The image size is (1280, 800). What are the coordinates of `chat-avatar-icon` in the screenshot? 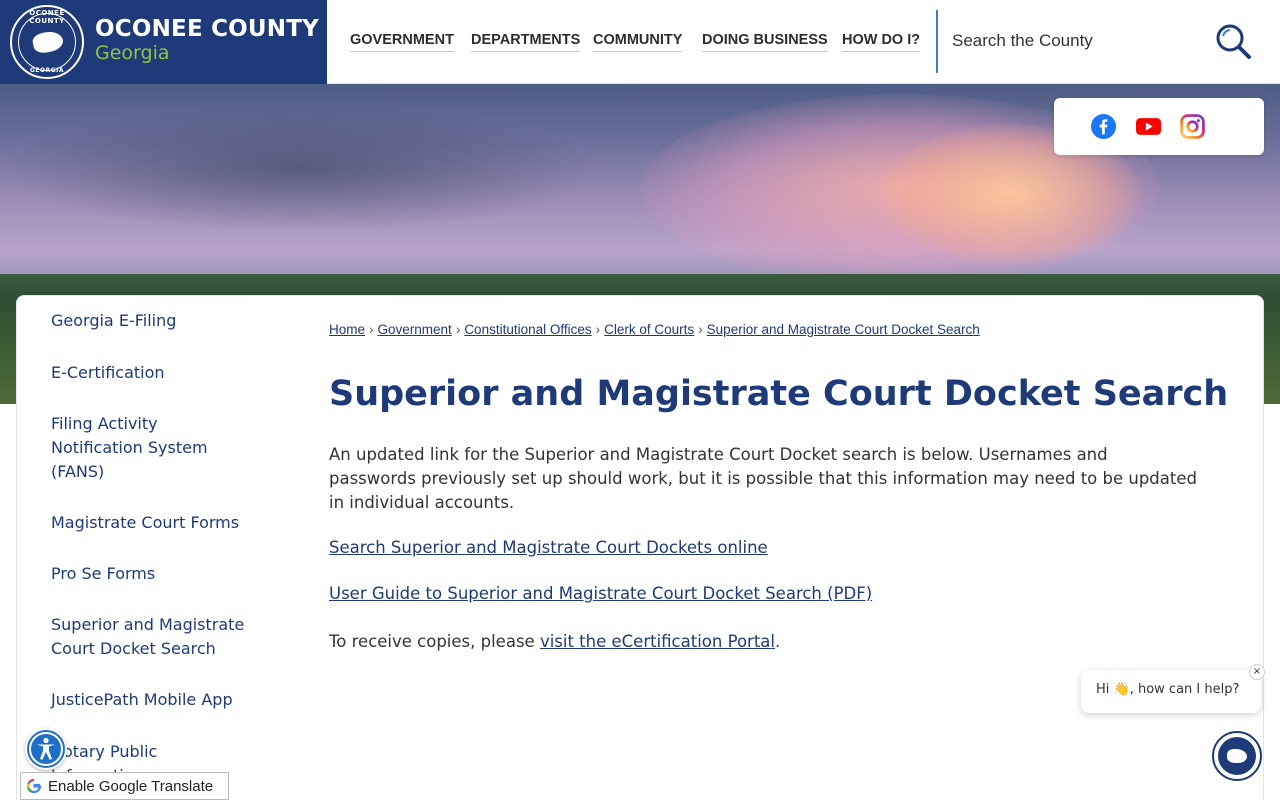 It's located at (1237, 756).